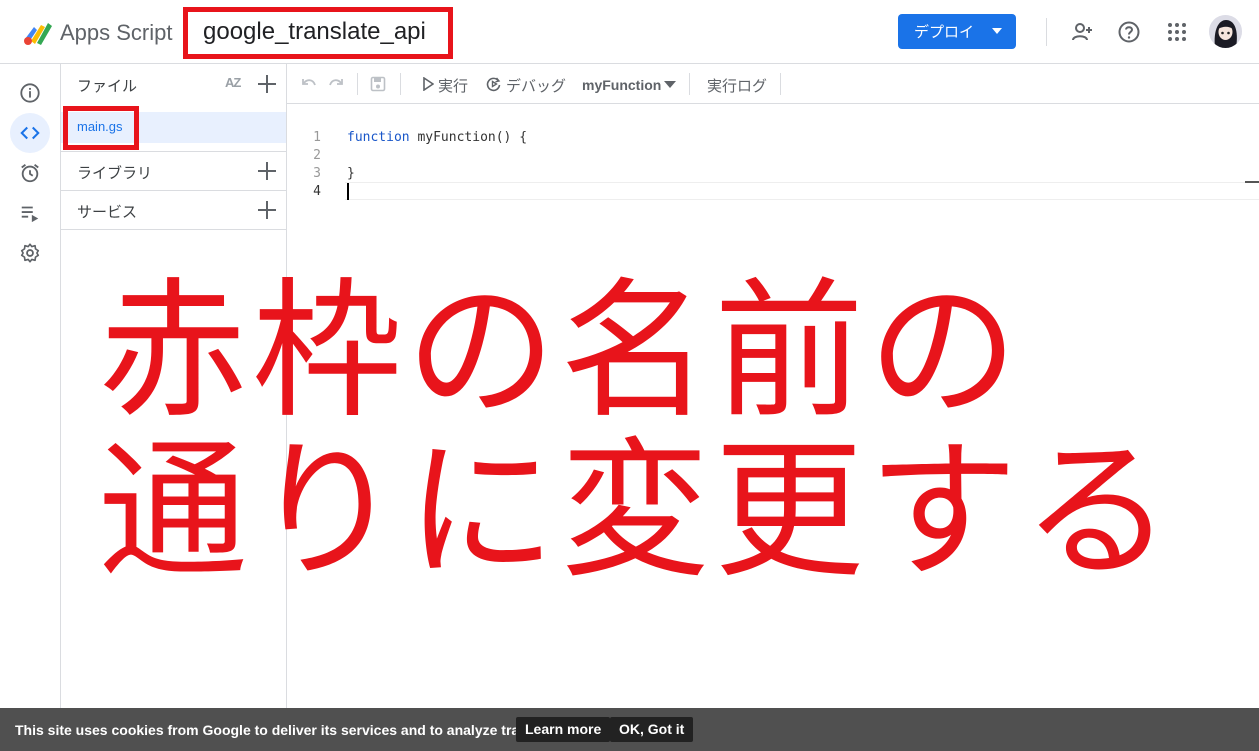 The height and width of the screenshot is (751, 1259). I want to click on code-text: }, so click(351, 173).